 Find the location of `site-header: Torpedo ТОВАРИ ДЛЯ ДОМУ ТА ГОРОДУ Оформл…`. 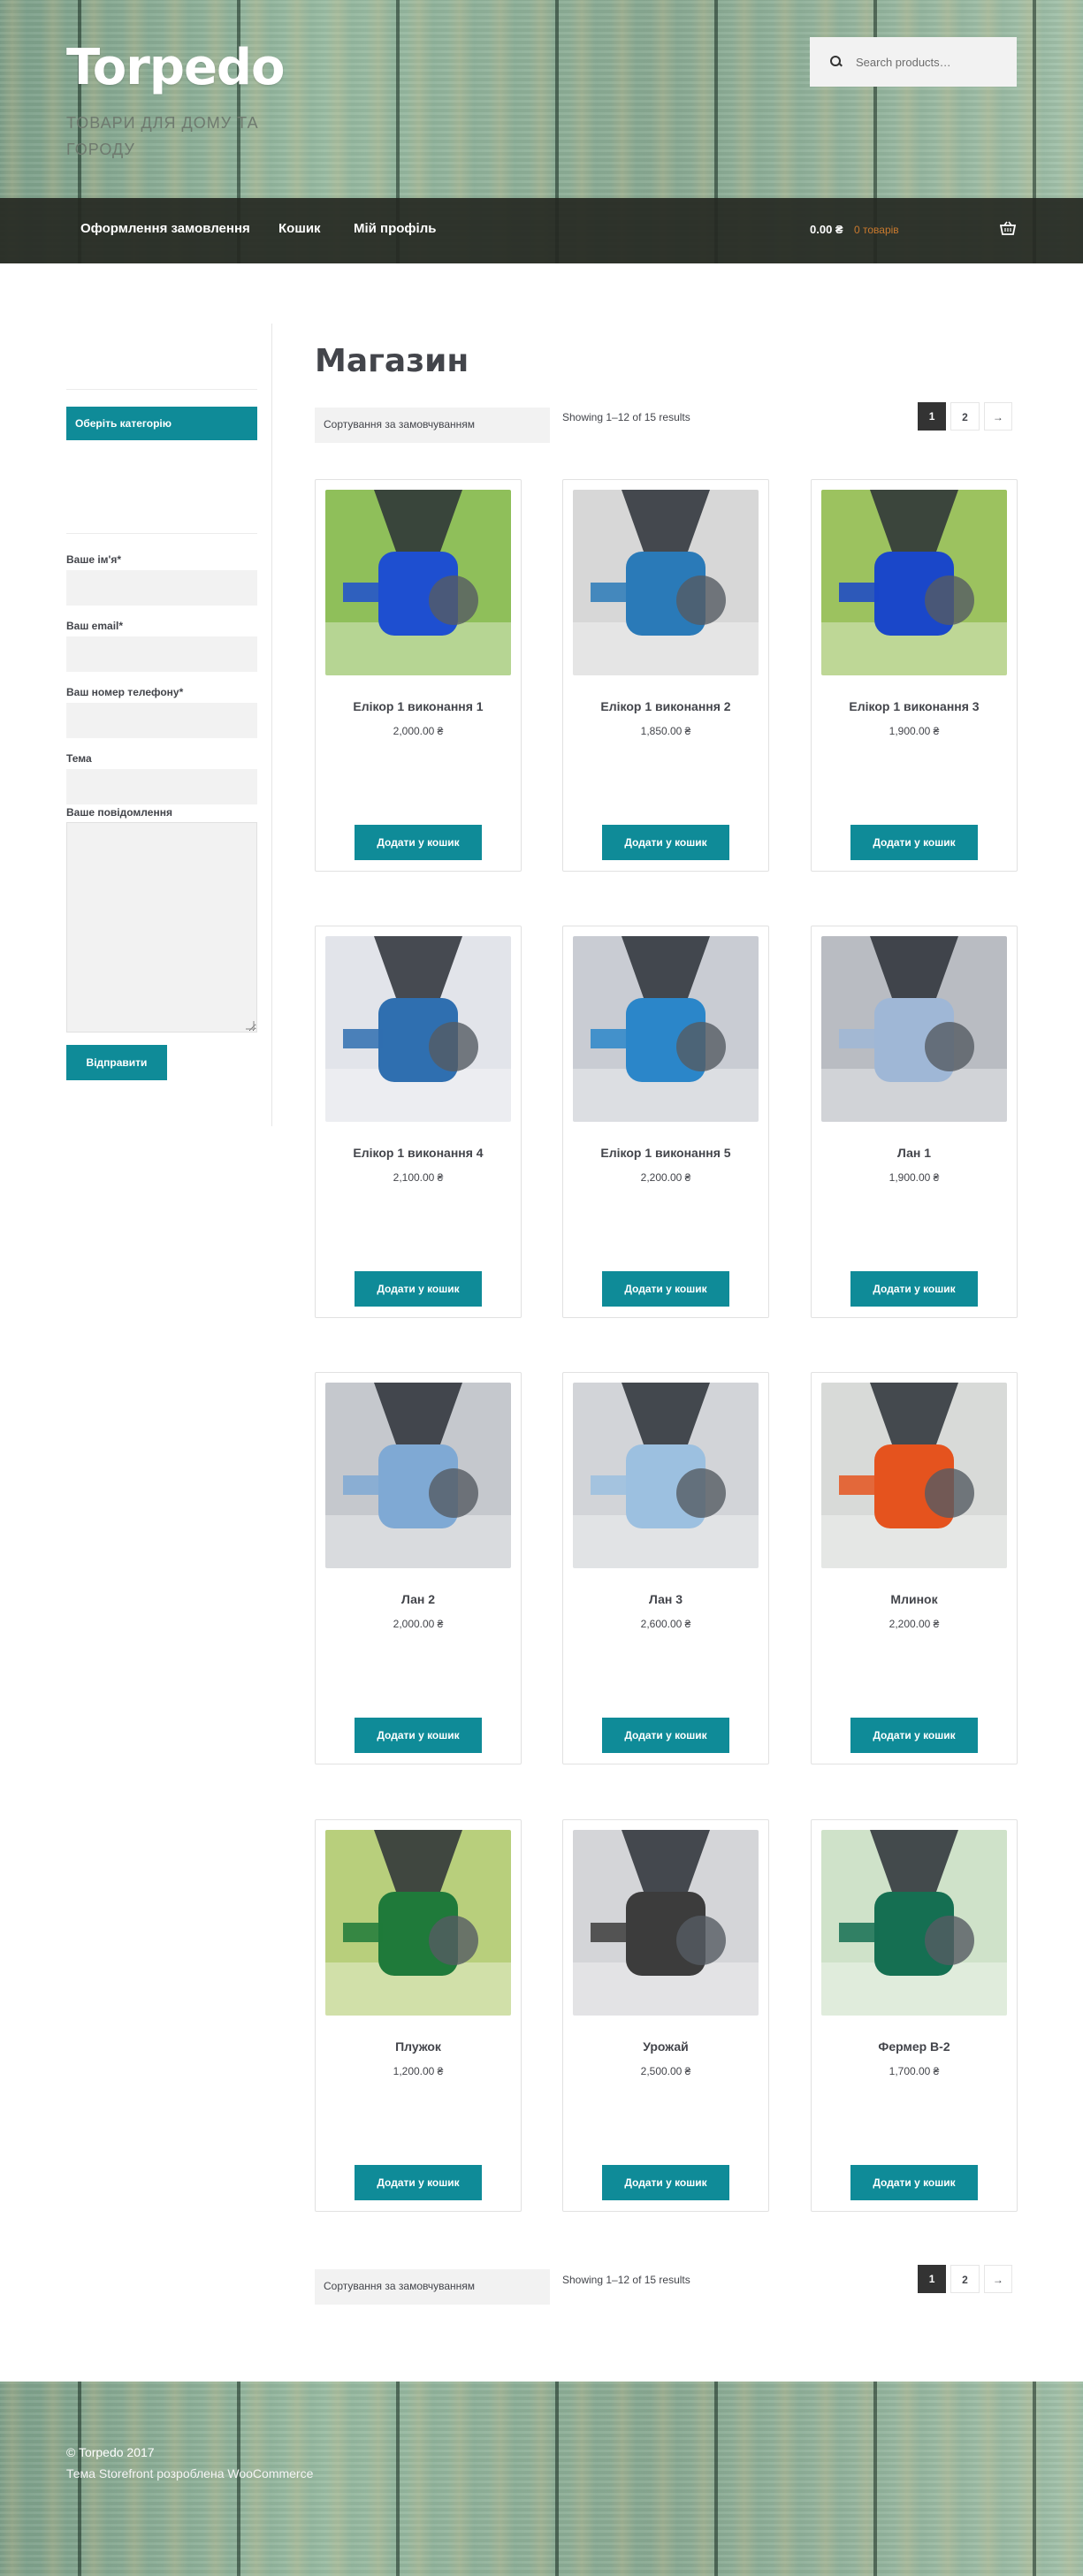

site-header: Torpedo ТОВАРИ ДЛЯ ДОМУ ТА ГОРОДУ Оформл… is located at coordinates (541, 131).